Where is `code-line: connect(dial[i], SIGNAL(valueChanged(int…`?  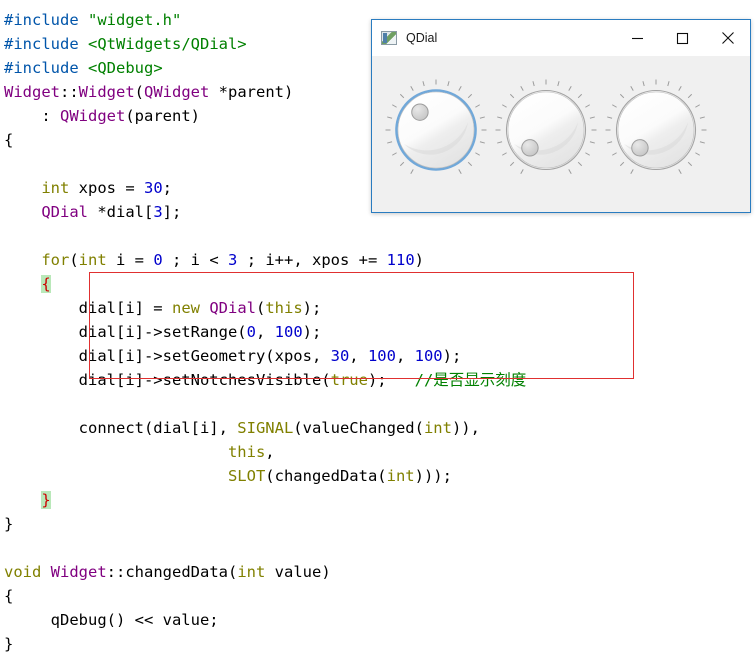
code-line: connect(dial[i], SIGNAL(valueChanged(int… is located at coordinates (379, 428).